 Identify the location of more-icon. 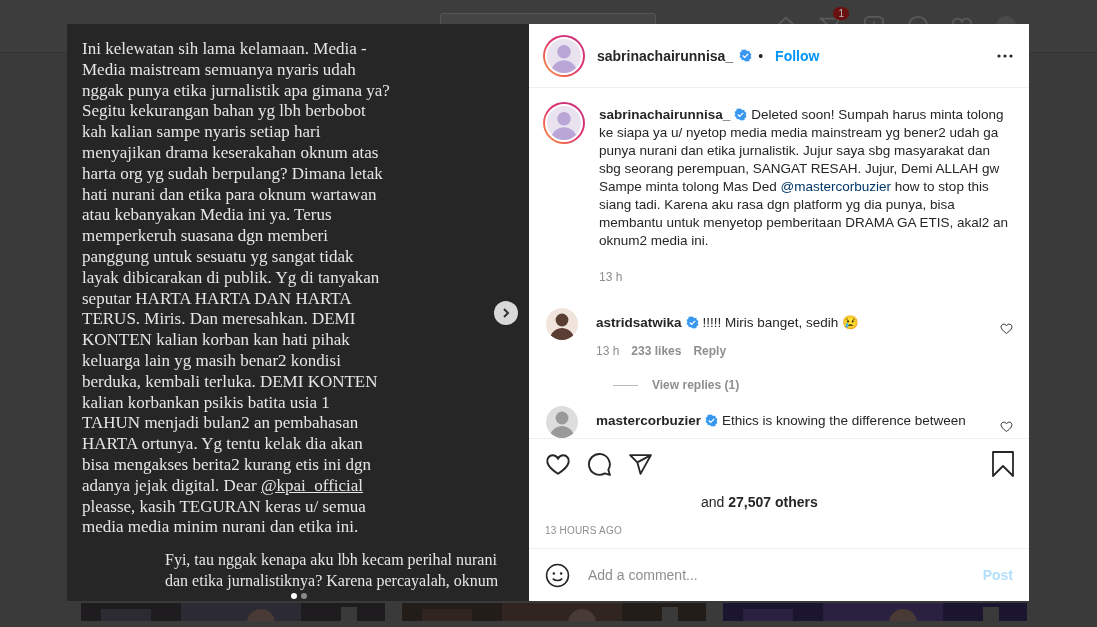
(1005, 55).